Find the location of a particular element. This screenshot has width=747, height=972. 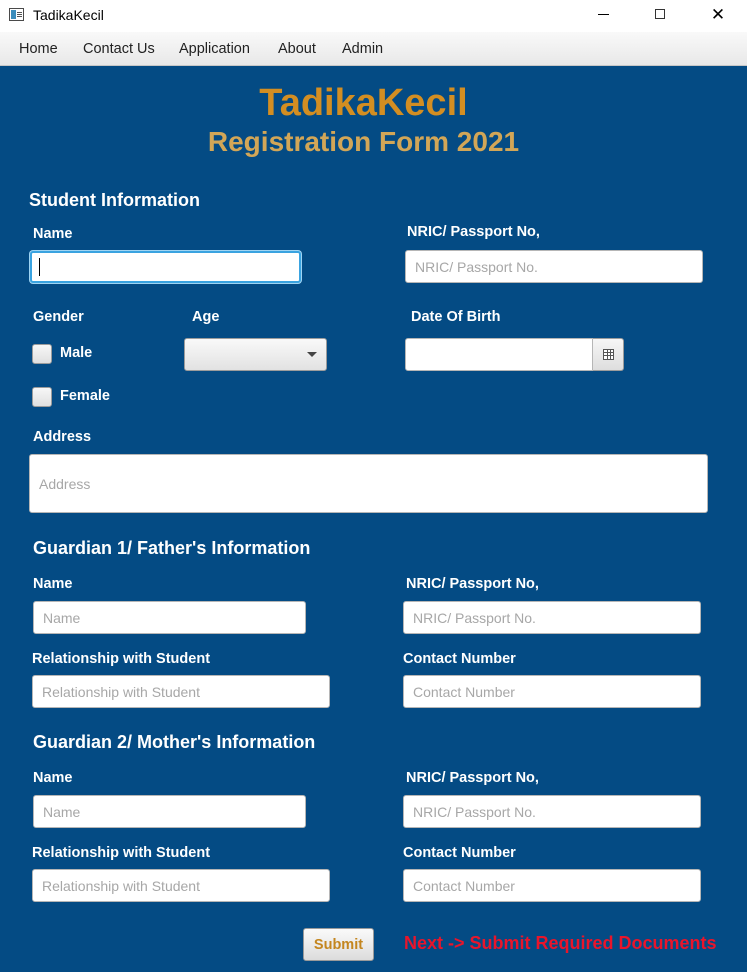

menu-bar: Home Contact Us Application About Admin is located at coordinates (373, 49).